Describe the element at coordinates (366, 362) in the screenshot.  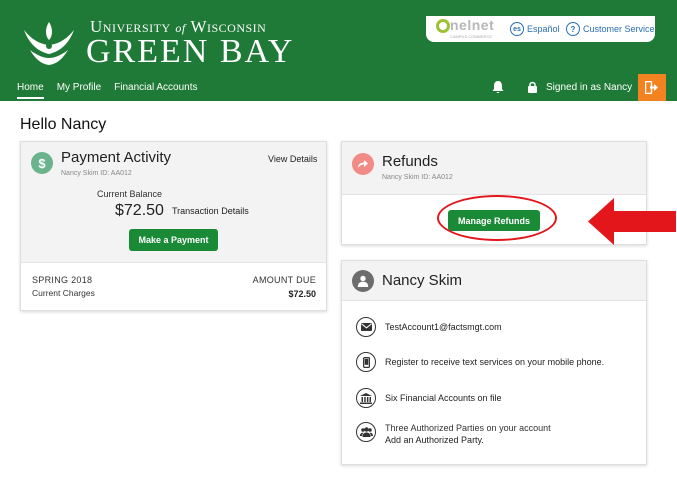
I see `mobile-icon` at that location.